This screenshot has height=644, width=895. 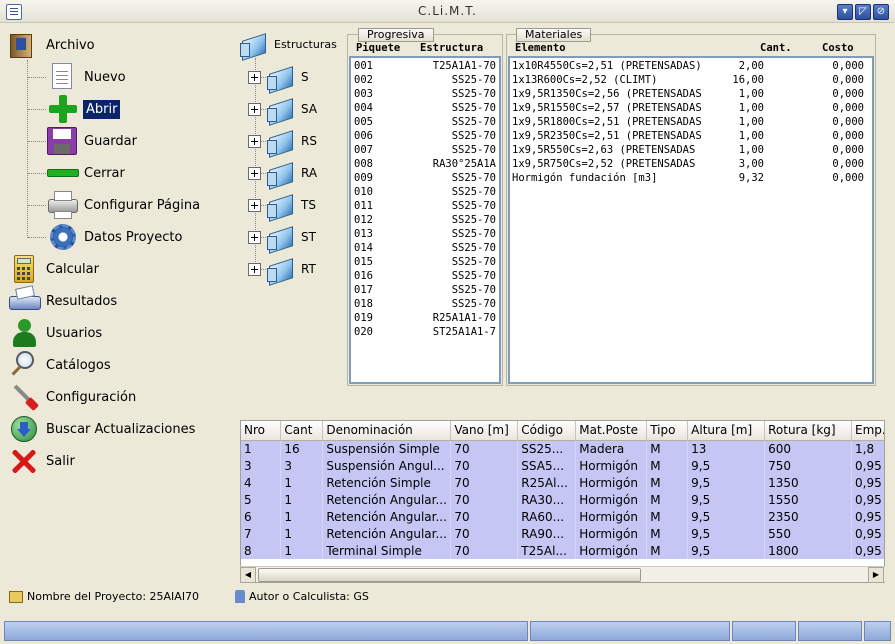 I want to click on scroll-right-arrow: ▶, so click(x=876, y=575).